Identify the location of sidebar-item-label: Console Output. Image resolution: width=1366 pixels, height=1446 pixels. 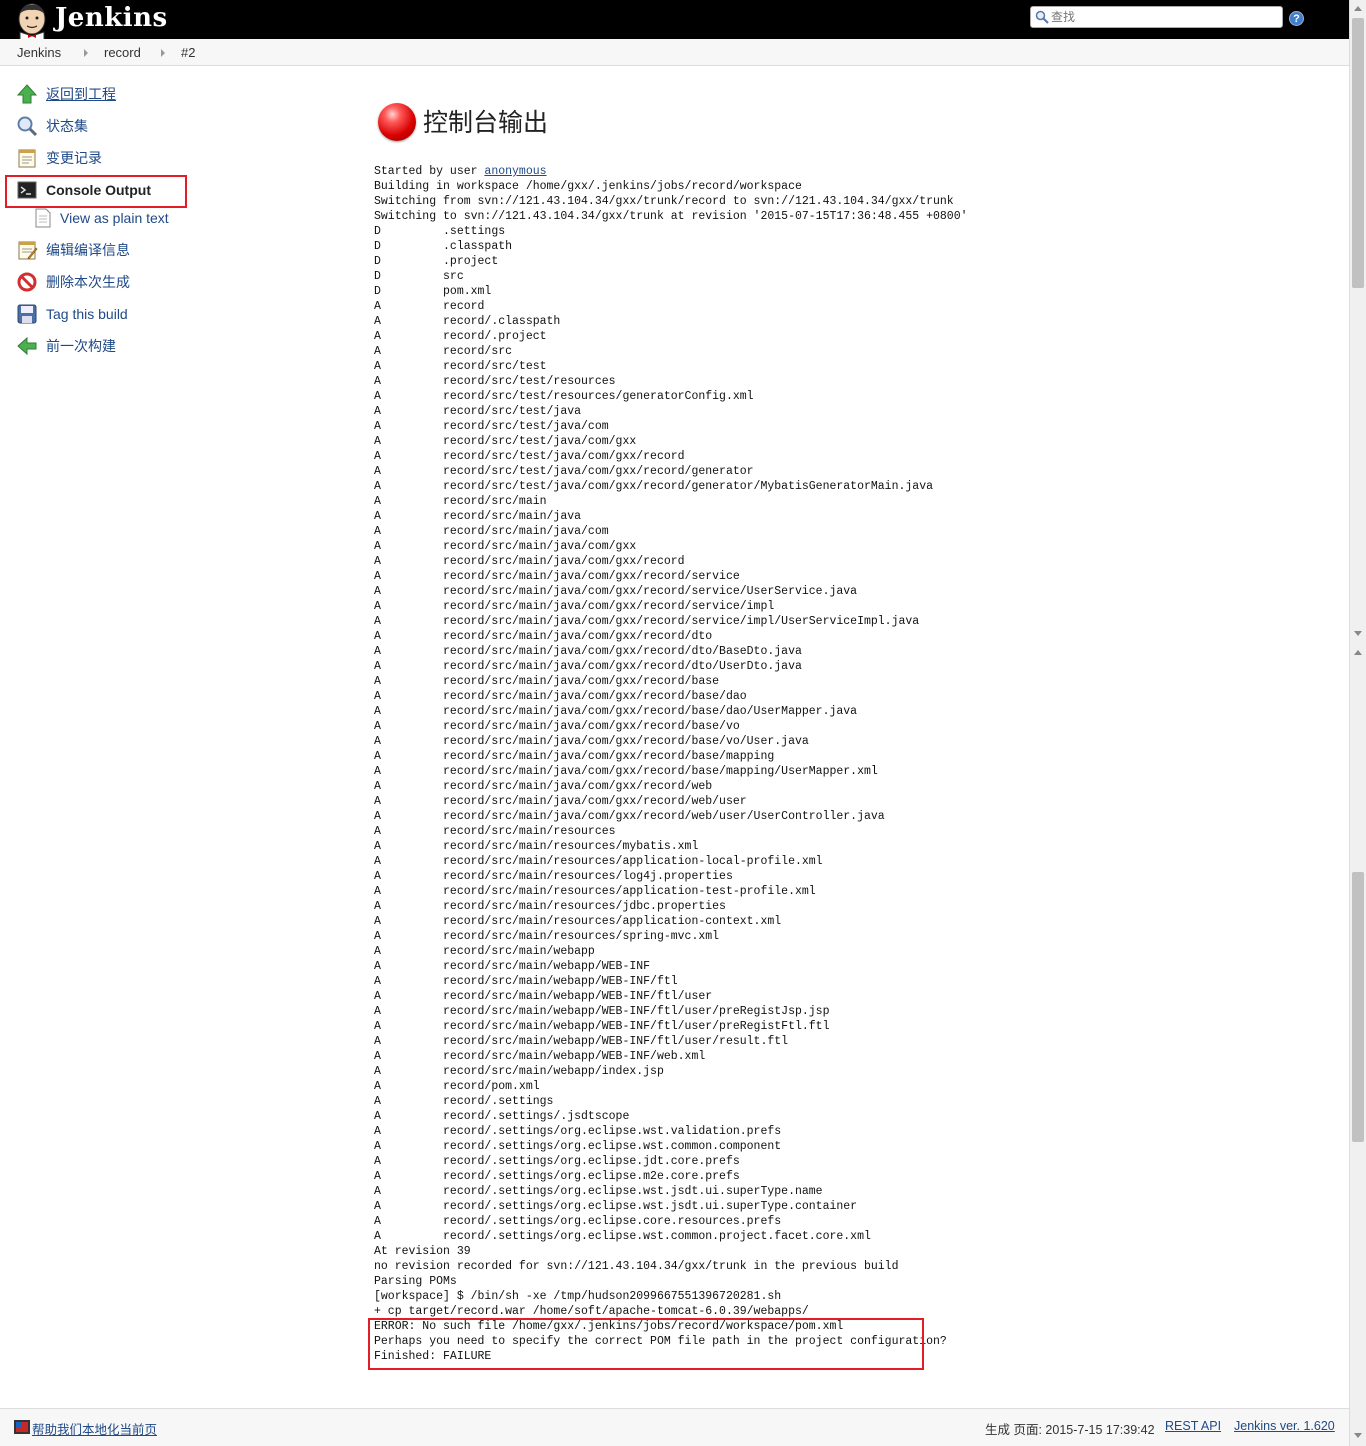
(98, 190).